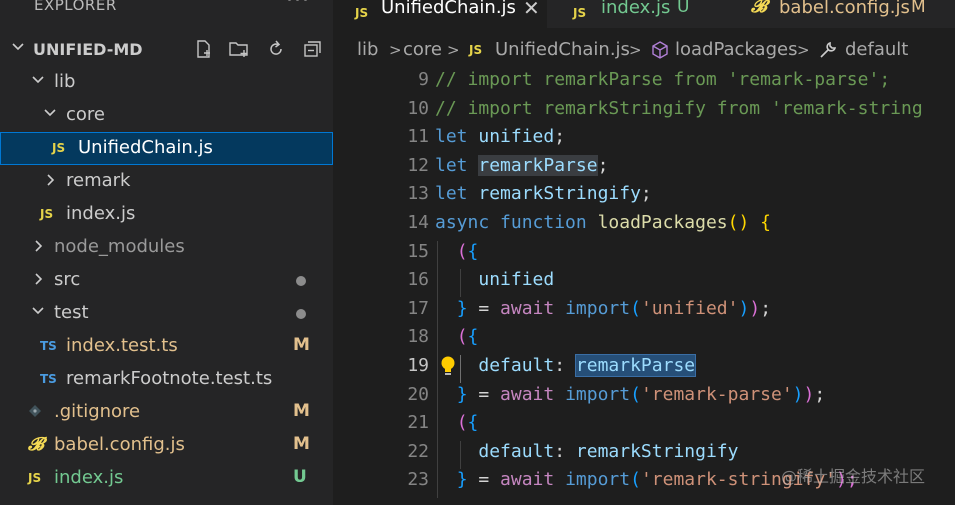 The height and width of the screenshot is (505, 955). Describe the element at coordinates (467, 337) in the screenshot. I see `code-line-18: ({` at that location.